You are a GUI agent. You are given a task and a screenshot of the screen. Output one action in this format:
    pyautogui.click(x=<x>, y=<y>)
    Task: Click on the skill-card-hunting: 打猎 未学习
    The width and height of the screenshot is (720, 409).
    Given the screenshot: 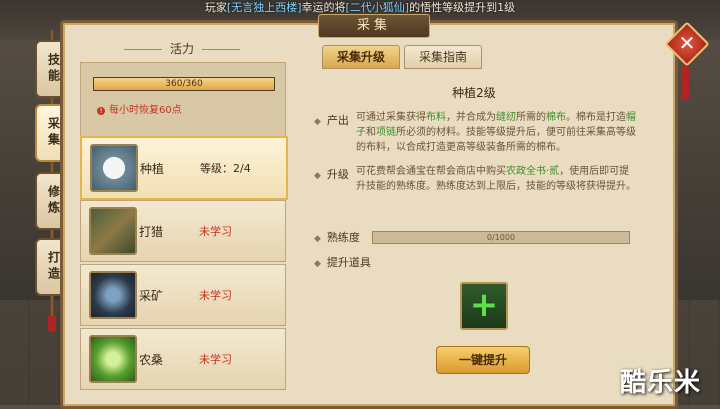 What is the action you would take?
    pyautogui.click(x=183, y=231)
    